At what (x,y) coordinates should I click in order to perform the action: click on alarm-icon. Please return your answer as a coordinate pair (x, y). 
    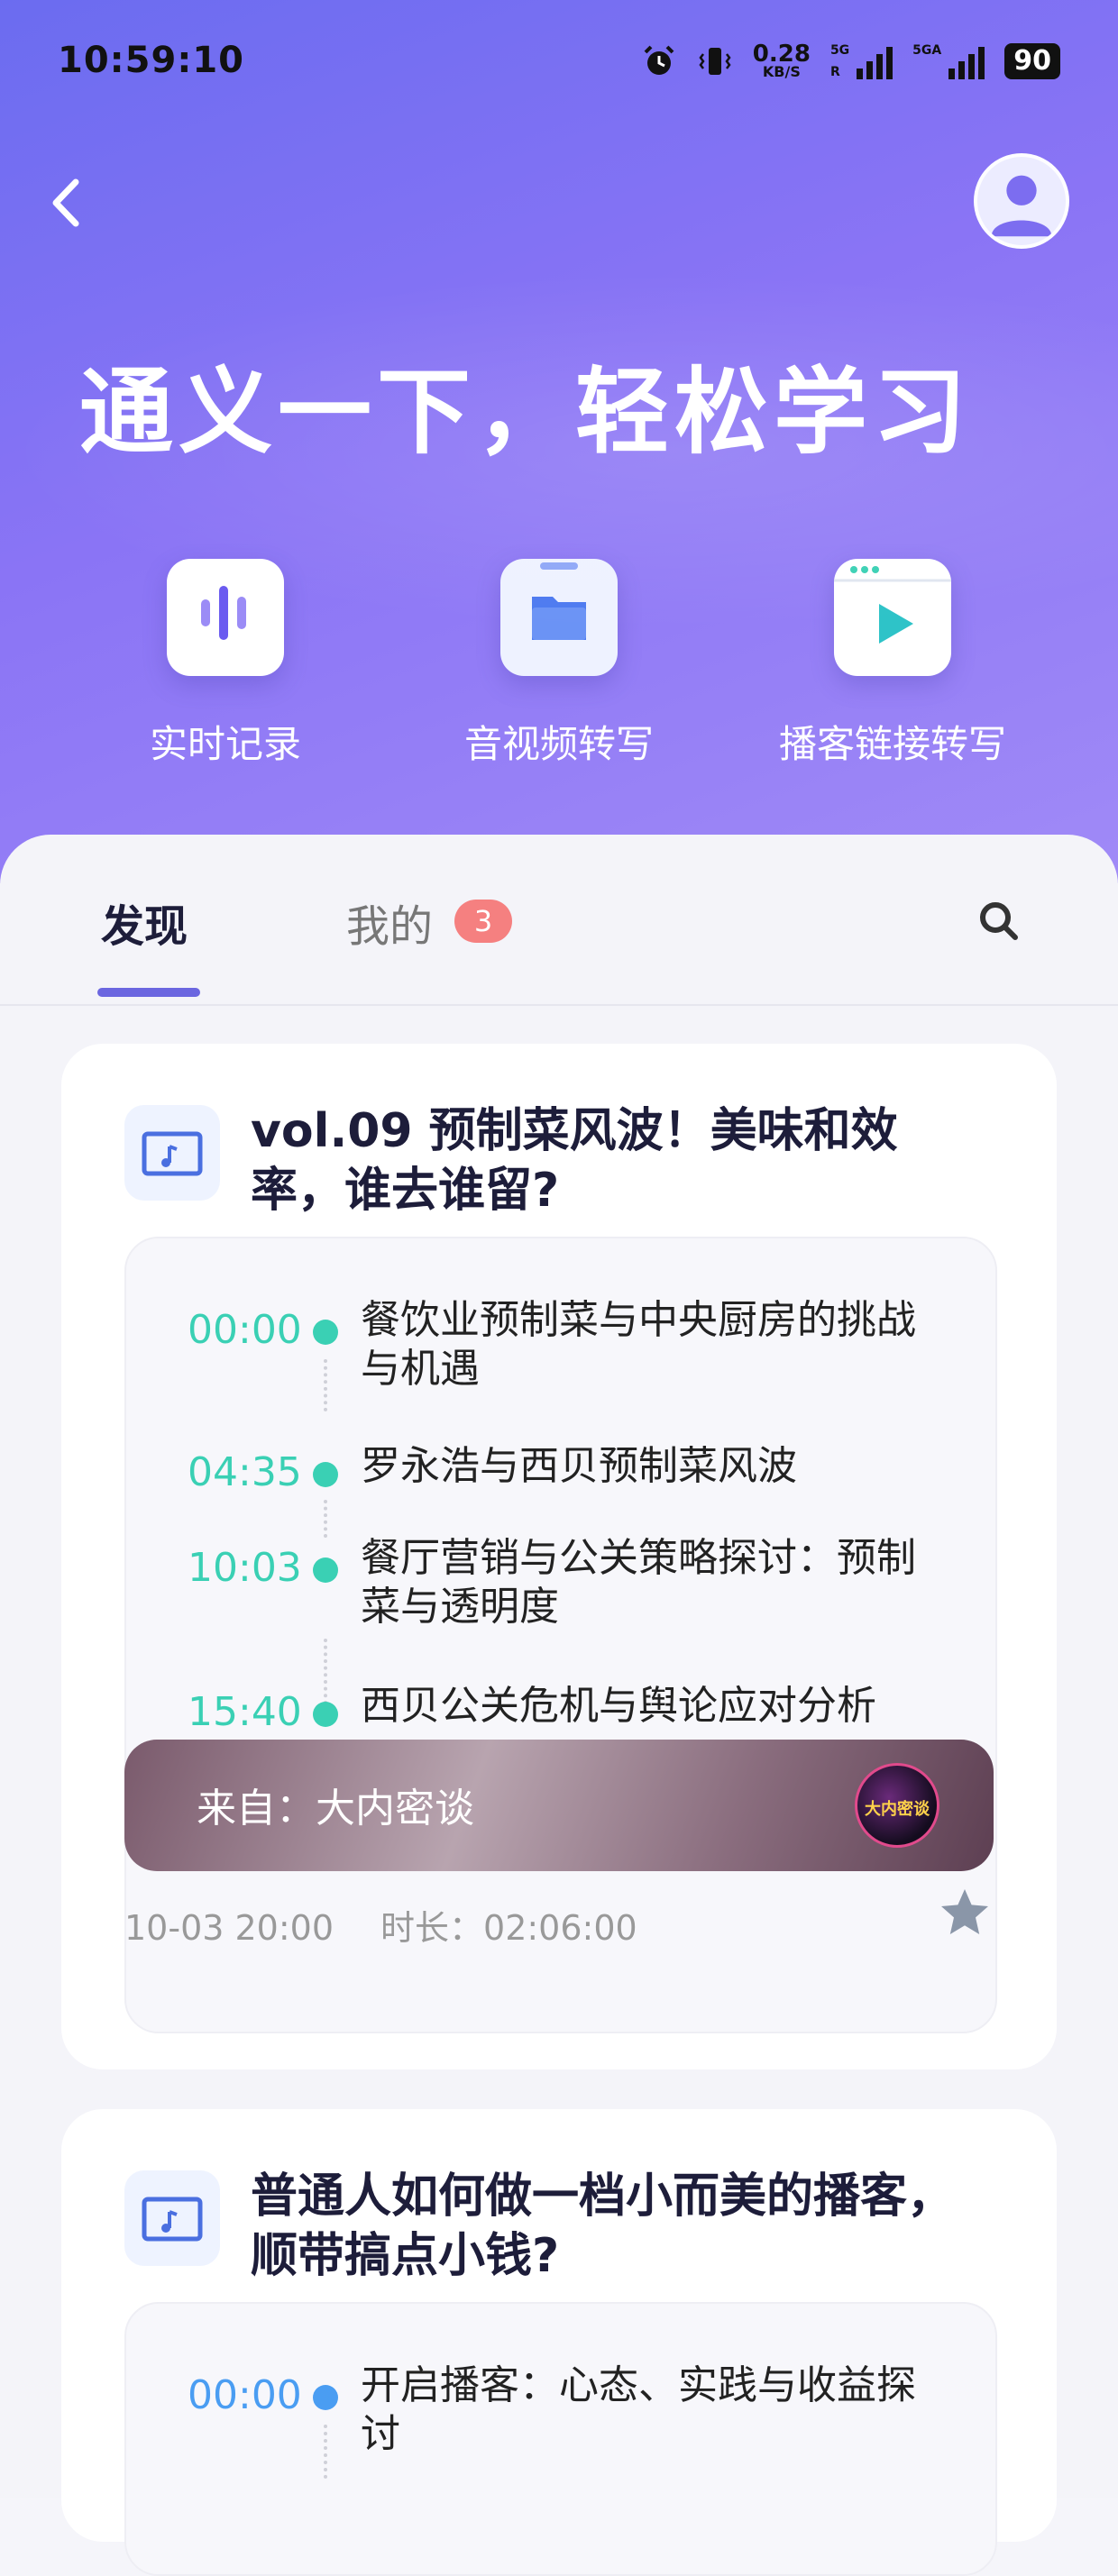
    Looking at the image, I should click on (659, 60).